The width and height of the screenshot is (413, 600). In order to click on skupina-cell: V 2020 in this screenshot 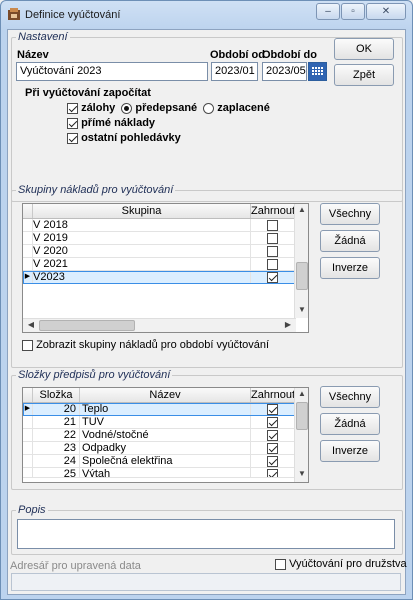, I will do `click(142, 251)`.